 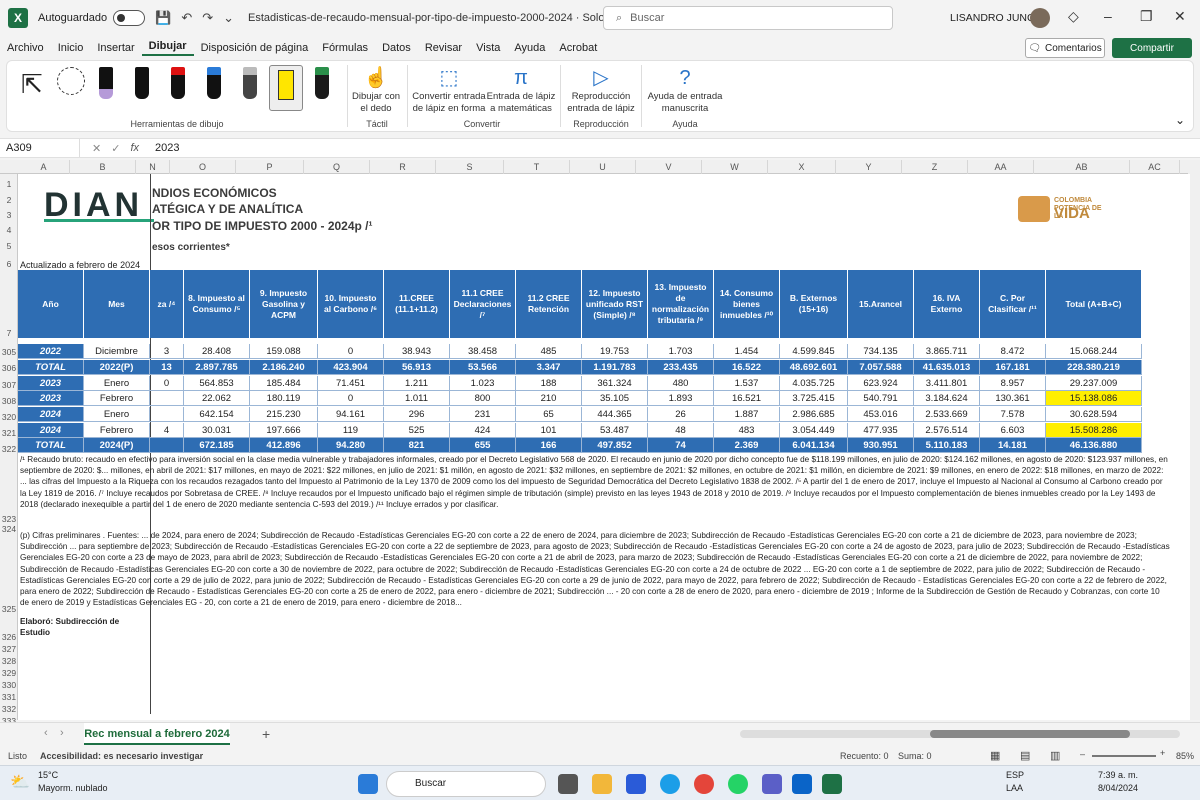 I want to click on table-cell: 2022, so click(x=51, y=351).